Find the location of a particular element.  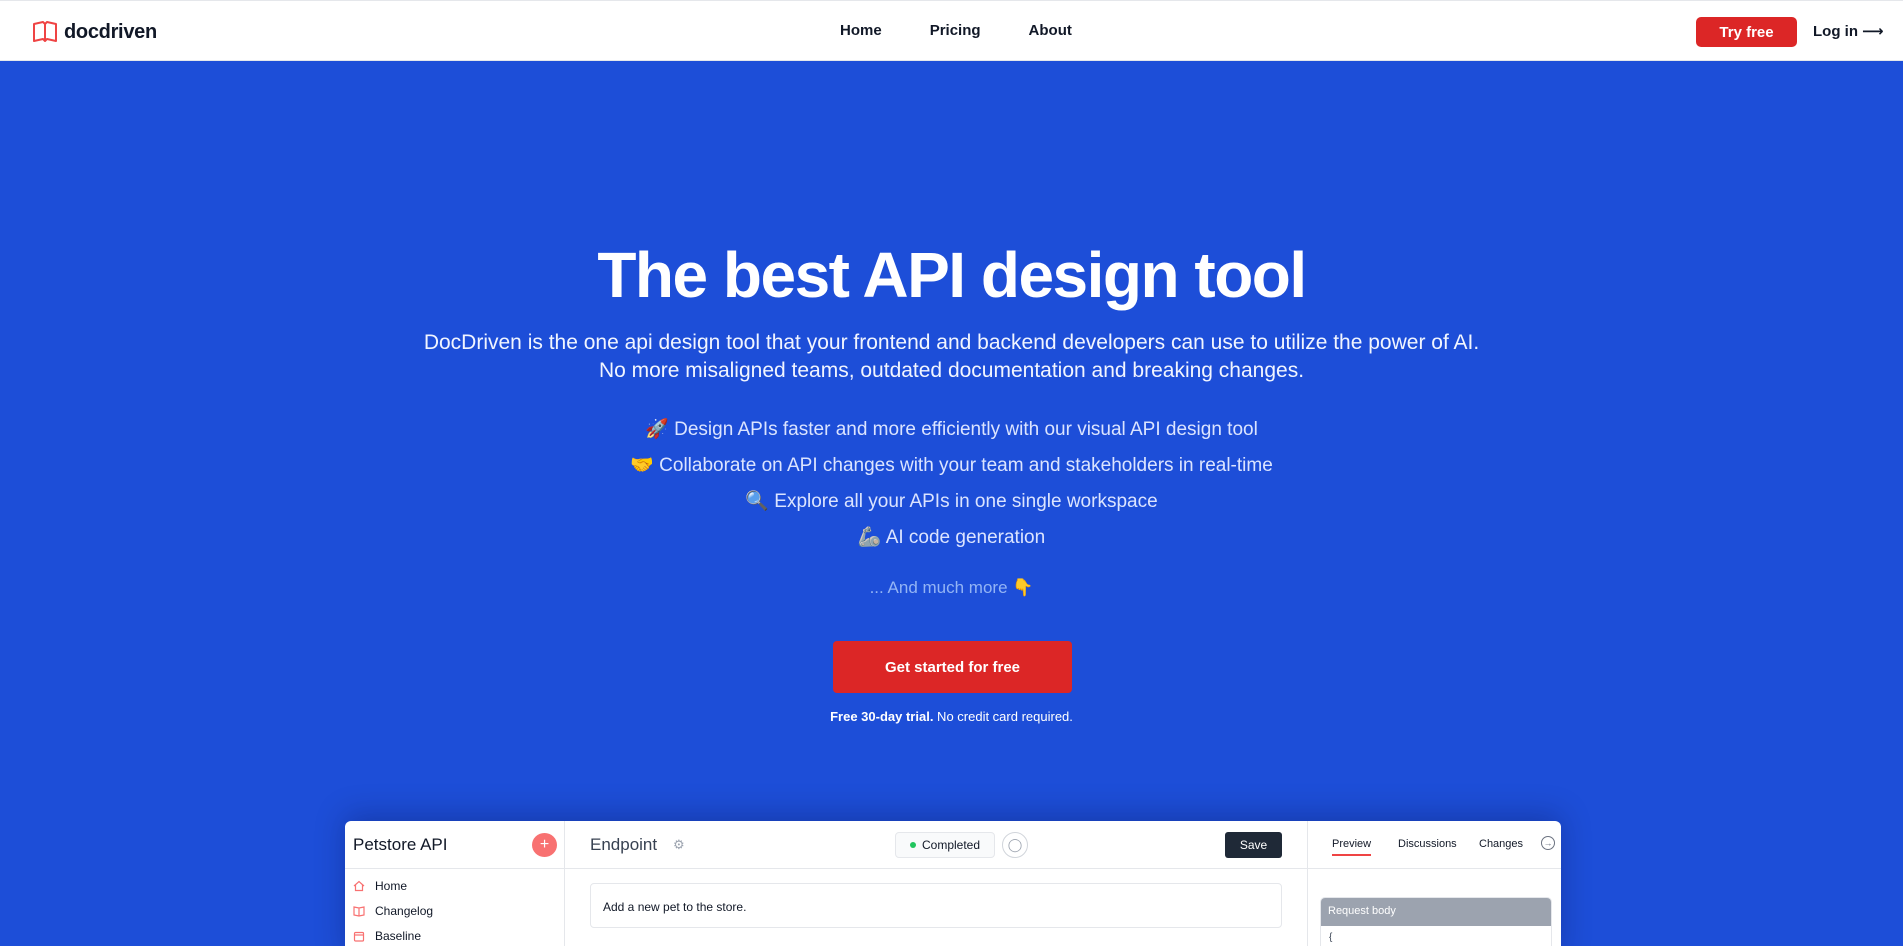

arrow-right-icon: ⟶ is located at coordinates (1873, 31).